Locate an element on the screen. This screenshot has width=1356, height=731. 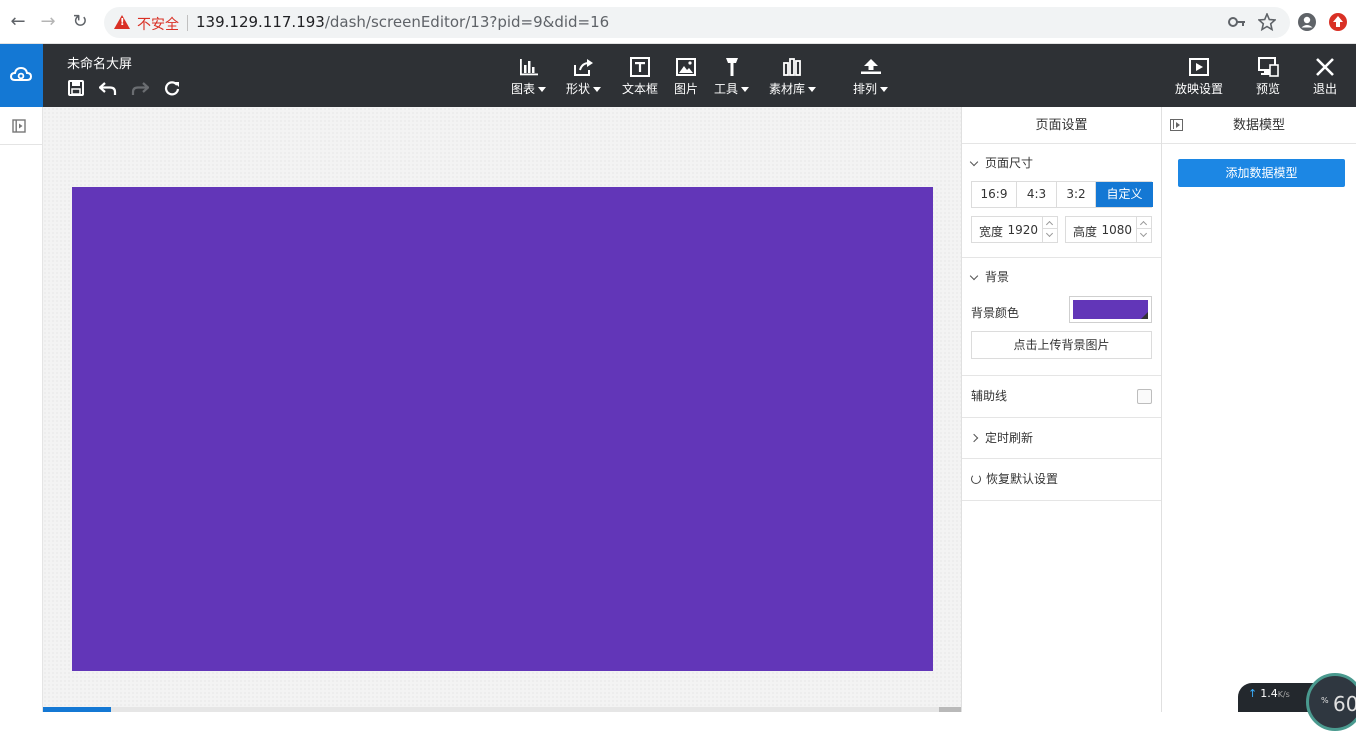
refresh-icon is located at coordinates (172, 89).